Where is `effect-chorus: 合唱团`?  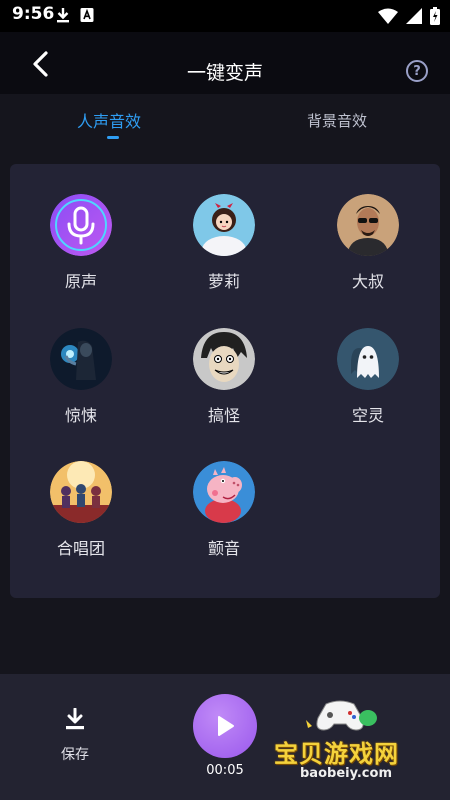 effect-chorus: 合唱团 is located at coordinates (81, 516).